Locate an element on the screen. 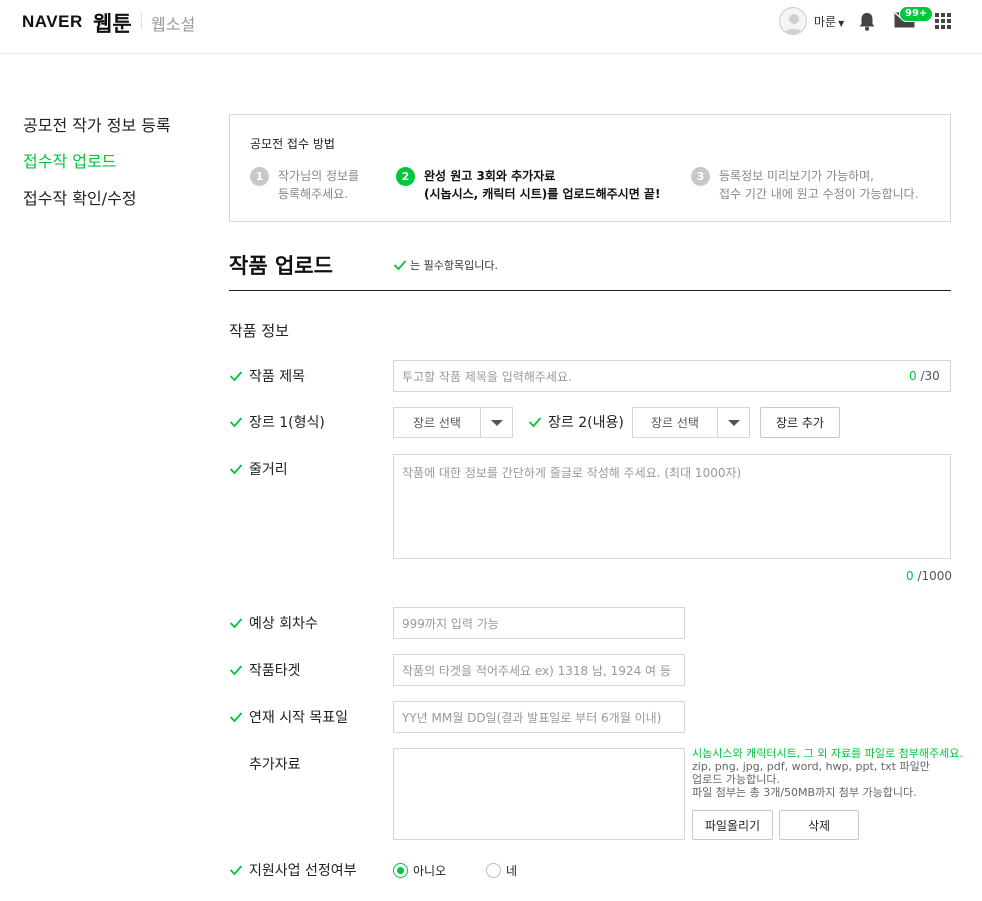 The width and height of the screenshot is (982, 901). step-text: 작가님의 정보를 등록해주세요. is located at coordinates (319, 185).